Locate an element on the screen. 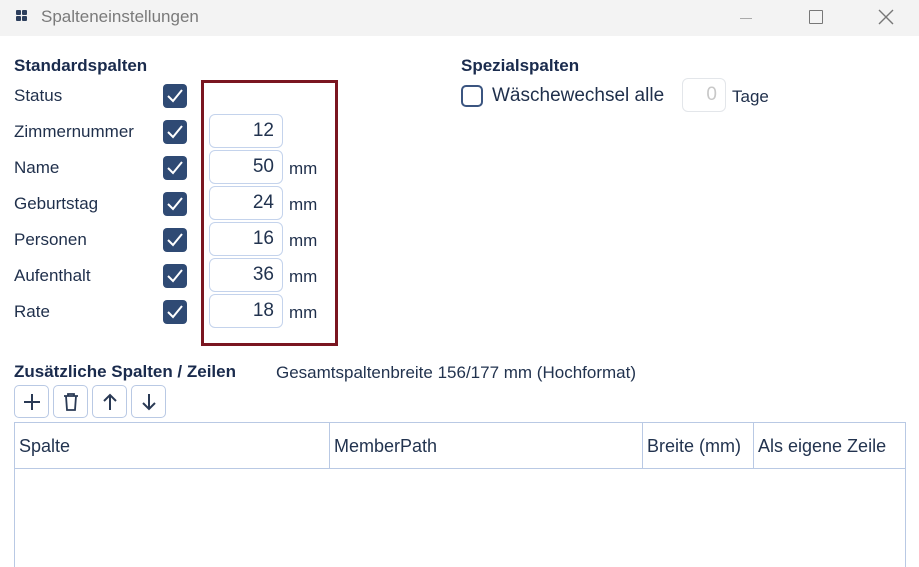 The image size is (919, 567). geburtstag-checkbox is located at coordinates (175, 204).